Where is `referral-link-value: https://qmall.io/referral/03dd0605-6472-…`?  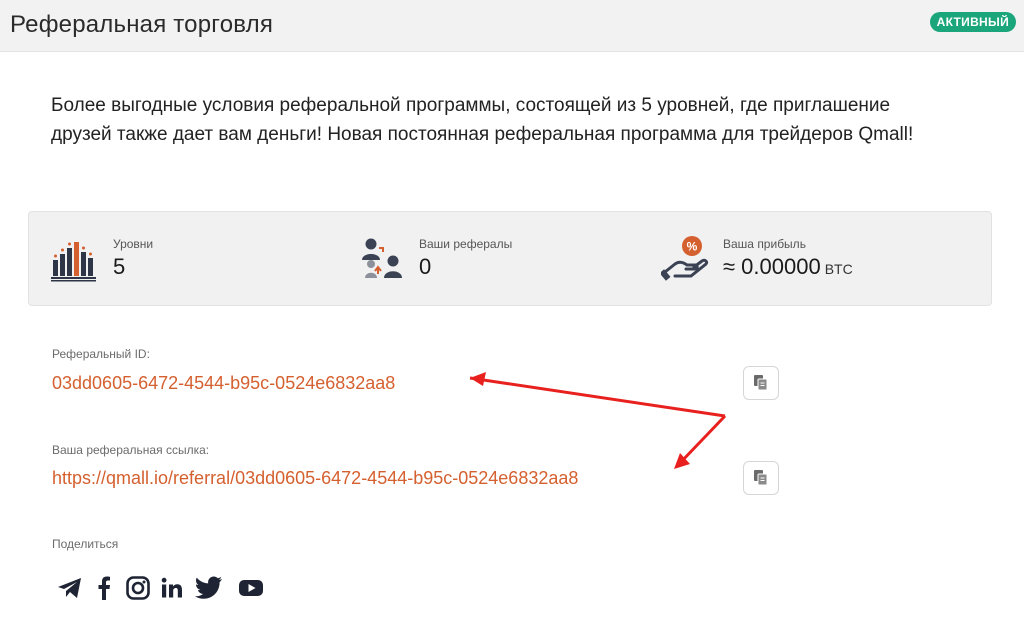
referral-link-value: https://qmall.io/referral/03dd0605-6472-… is located at coordinates (315, 478).